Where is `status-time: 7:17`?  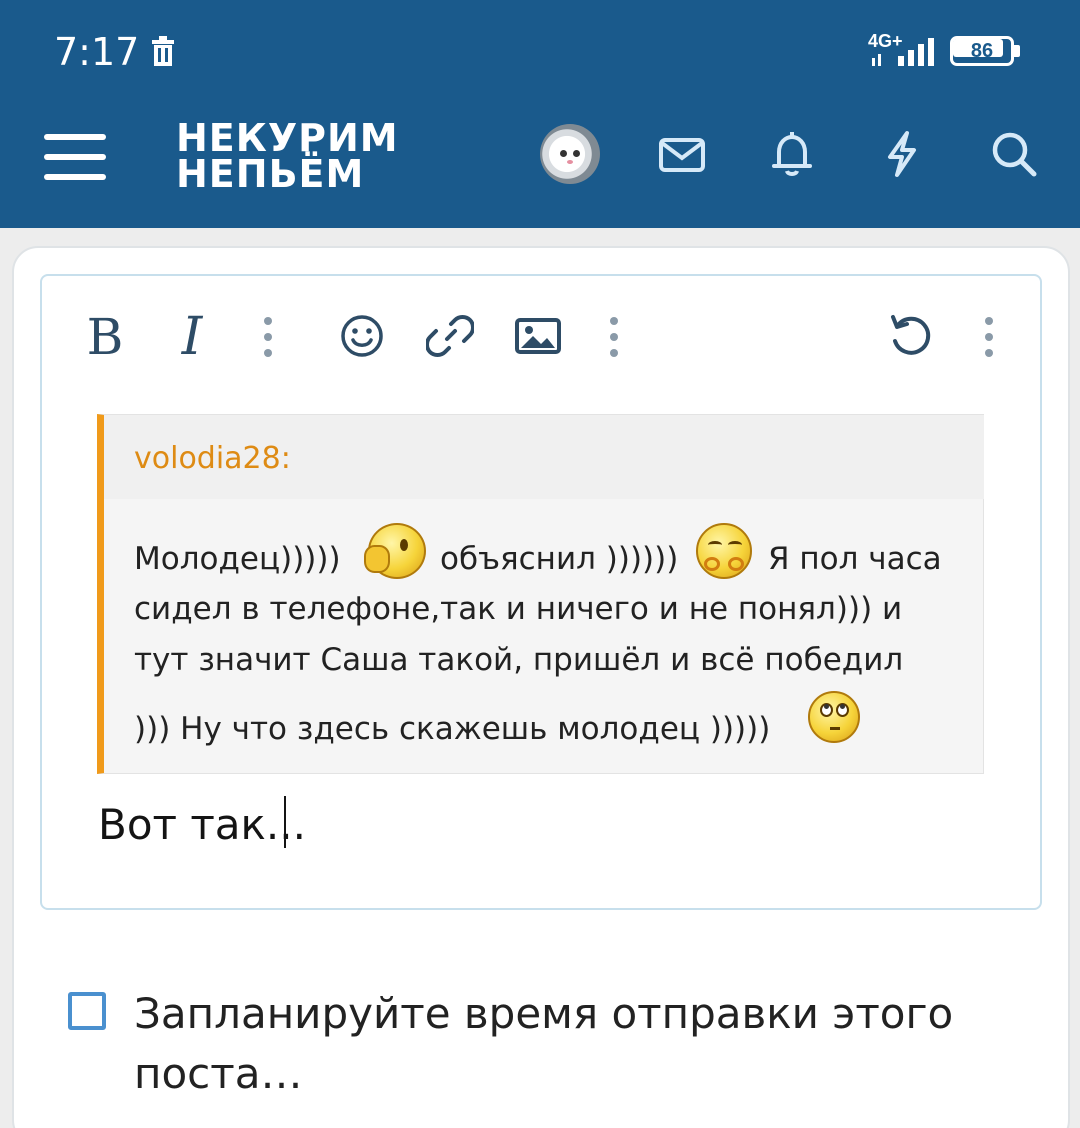
status-time: 7:17 is located at coordinates (97, 52).